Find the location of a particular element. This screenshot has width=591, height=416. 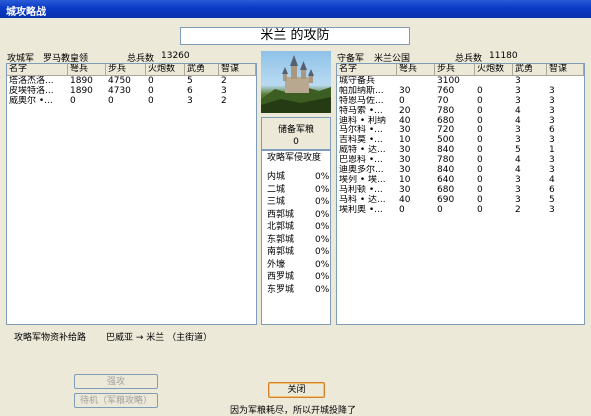

cell-infantry: 500 is located at coordinates (446, 140).